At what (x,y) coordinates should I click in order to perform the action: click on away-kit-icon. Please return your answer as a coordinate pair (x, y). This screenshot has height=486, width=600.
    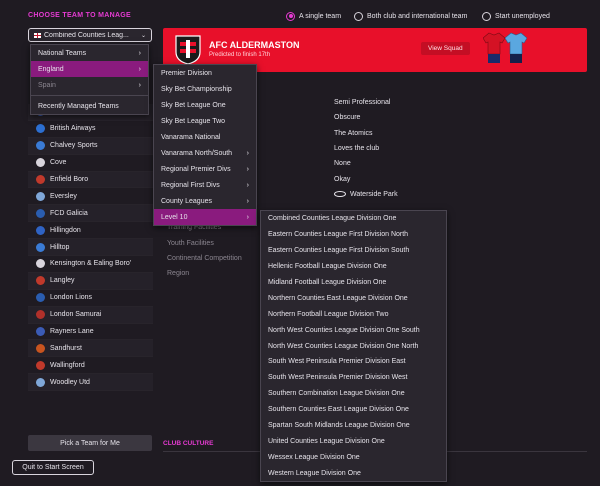
    Looking at the image, I should click on (516, 47).